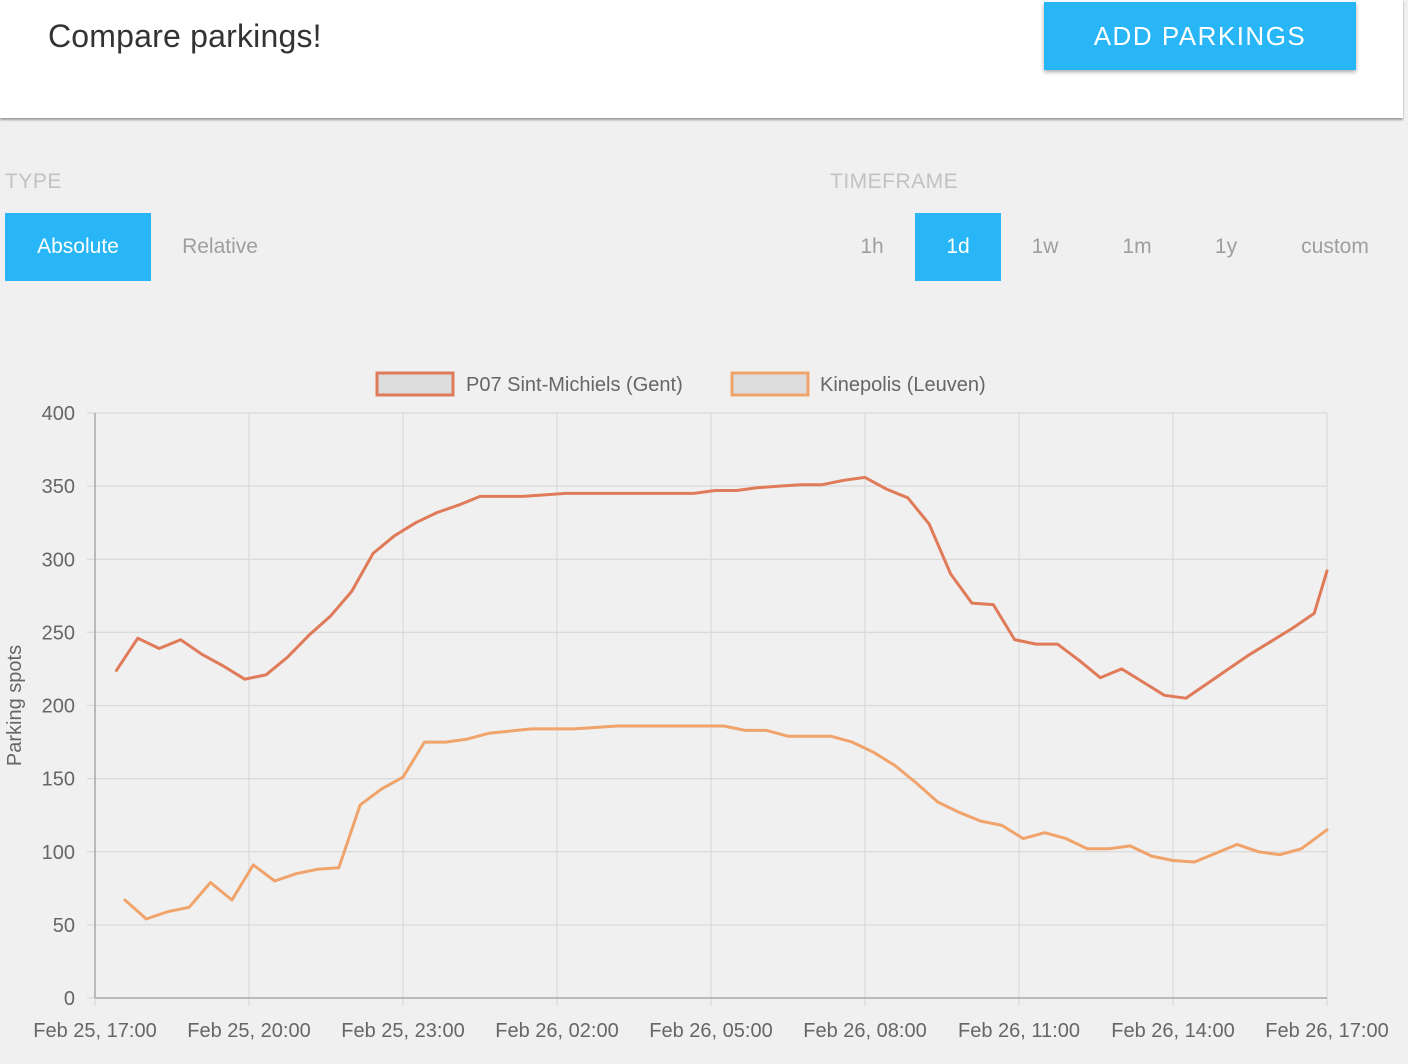  Describe the element at coordinates (78, 247) in the screenshot. I see `type-absolute-button: Absolute` at that location.